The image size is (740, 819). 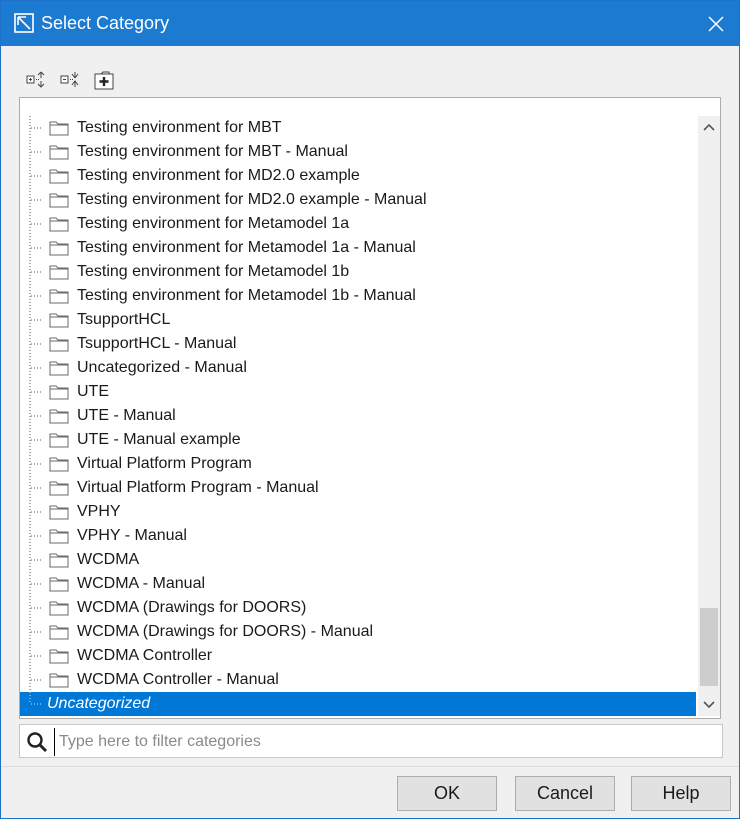 What do you see at coordinates (358, 416) in the screenshot?
I see `tree-item: UTE - Manual` at bounding box center [358, 416].